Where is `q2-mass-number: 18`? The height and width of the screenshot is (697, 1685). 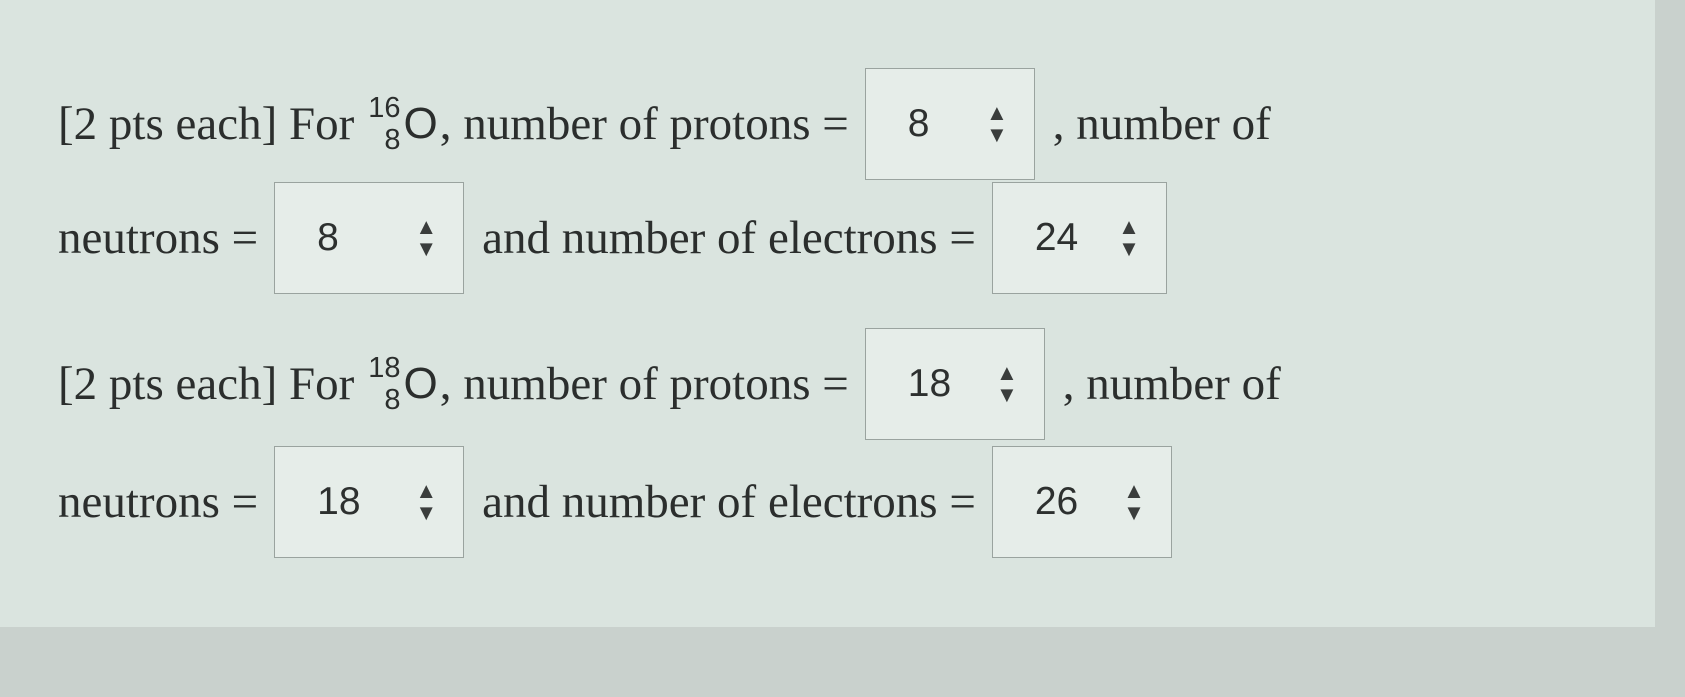 q2-mass-number: 18 is located at coordinates (384, 368).